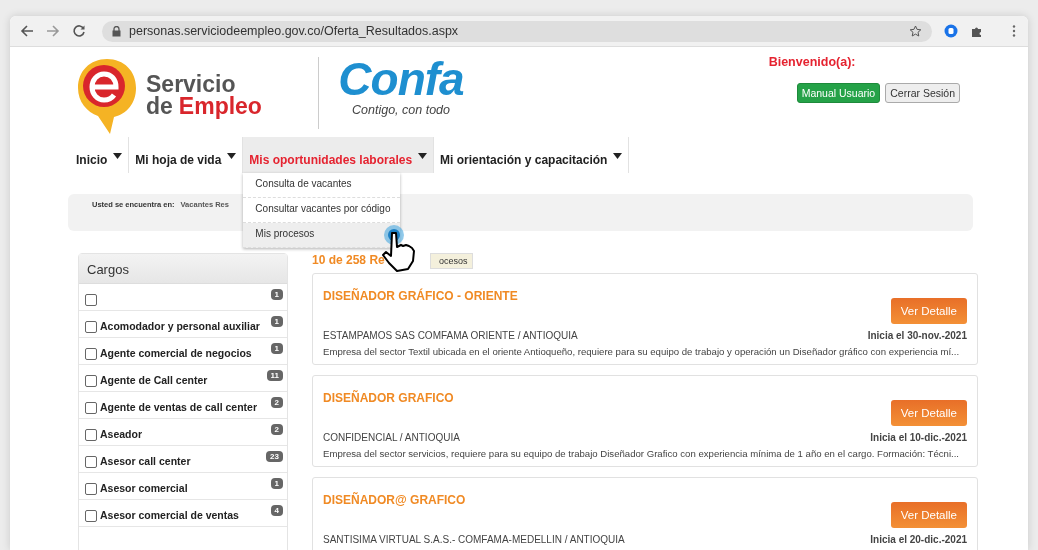  I want to click on star-icon, so click(915, 31).